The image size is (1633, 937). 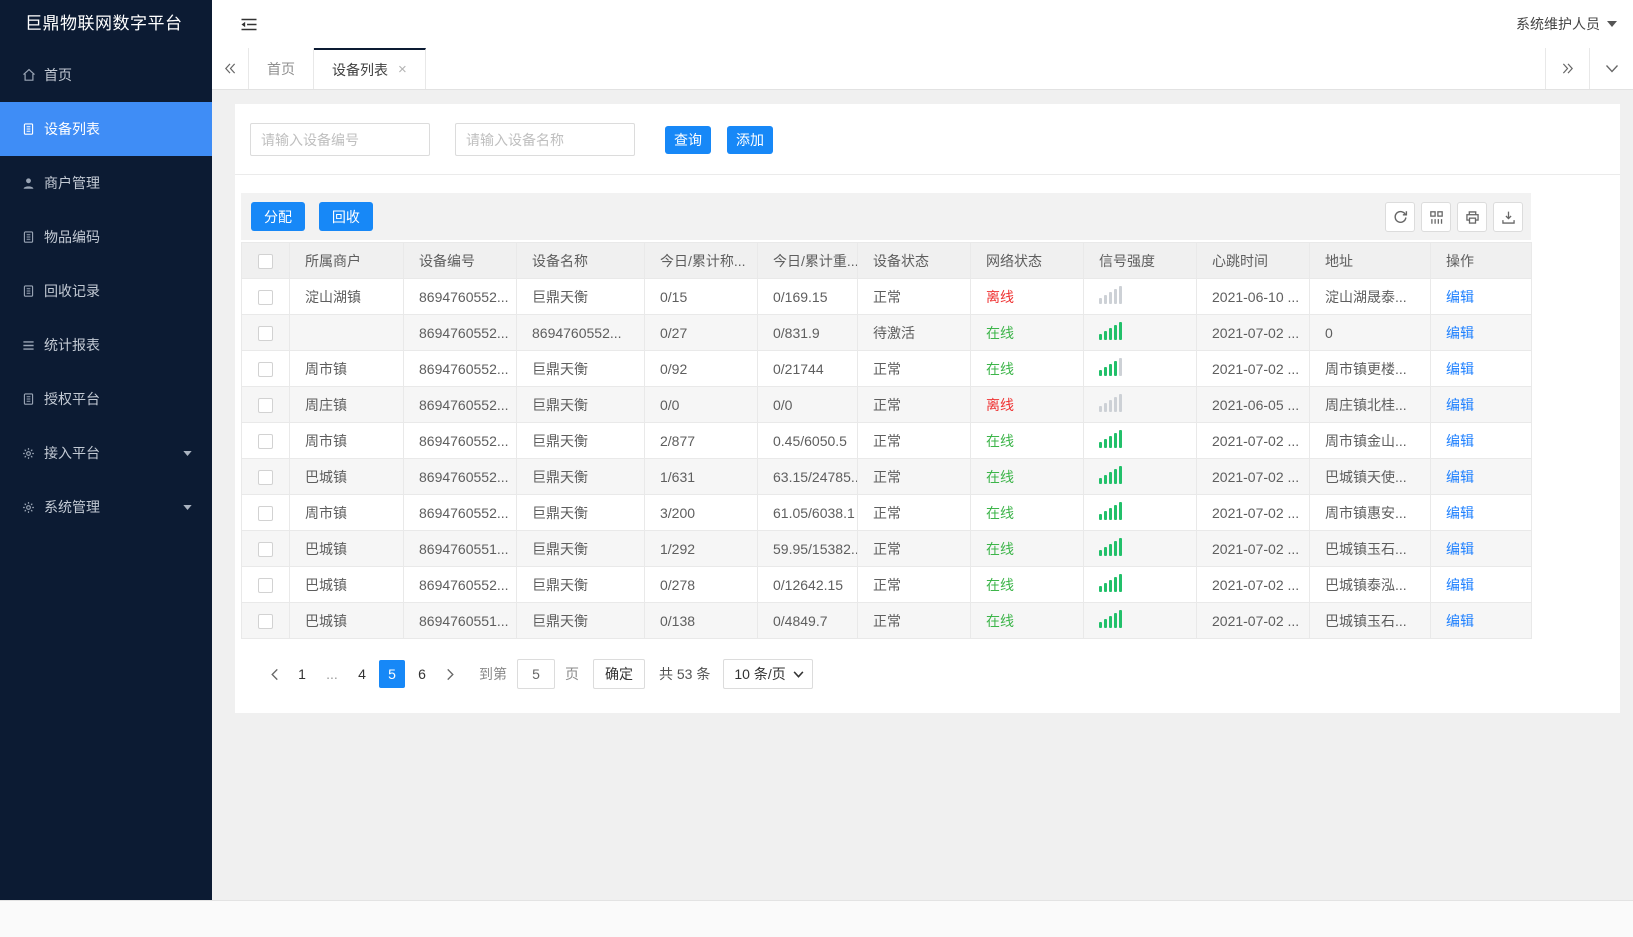 What do you see at coordinates (281, 68) in the screenshot?
I see `tab-home: 首页` at bounding box center [281, 68].